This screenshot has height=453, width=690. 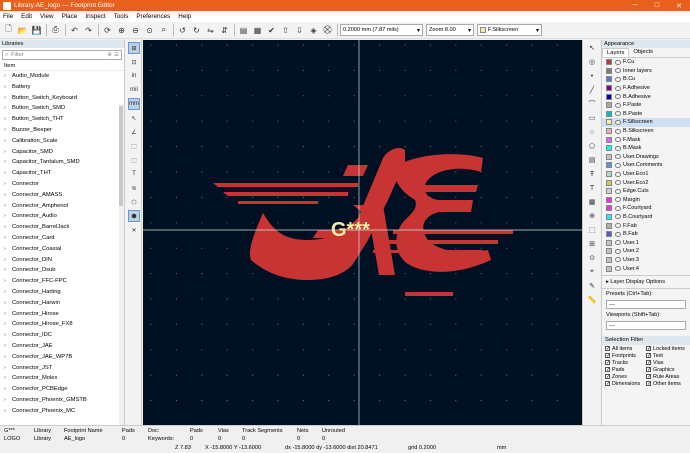 What do you see at coordinates (62, 270) in the screenshot?
I see `library-item: › Connector_Dsub` at bounding box center [62, 270].